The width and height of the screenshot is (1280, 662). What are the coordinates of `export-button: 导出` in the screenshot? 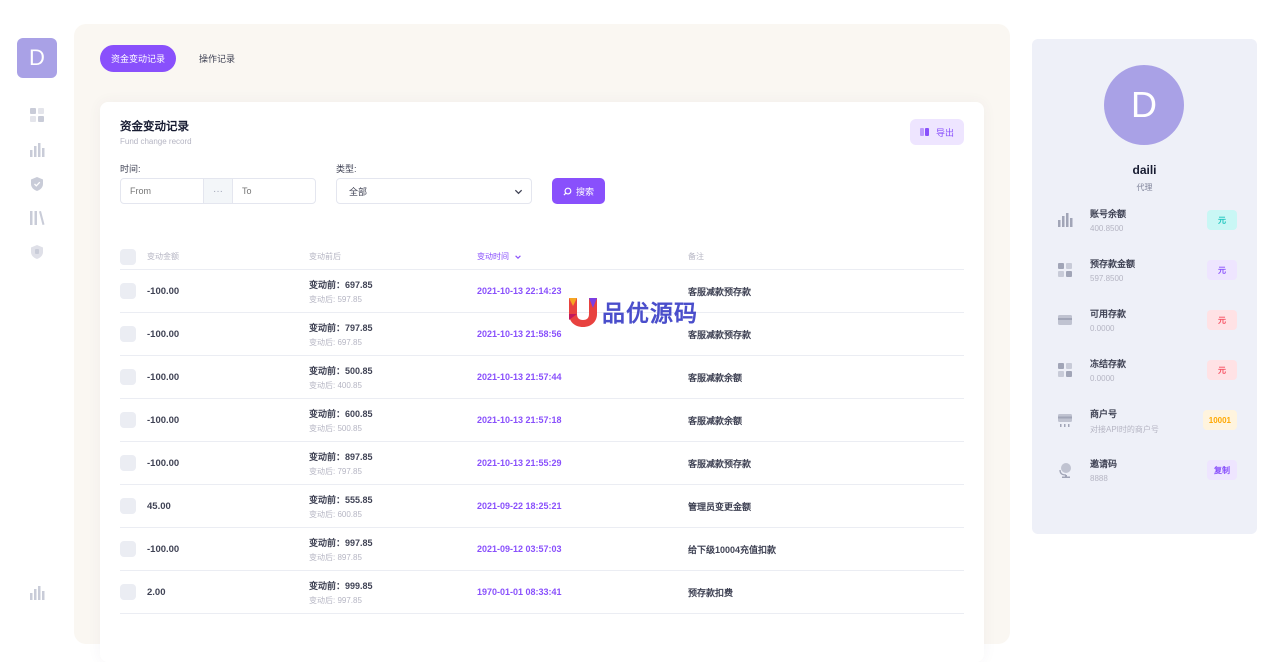 It's located at (936, 132).